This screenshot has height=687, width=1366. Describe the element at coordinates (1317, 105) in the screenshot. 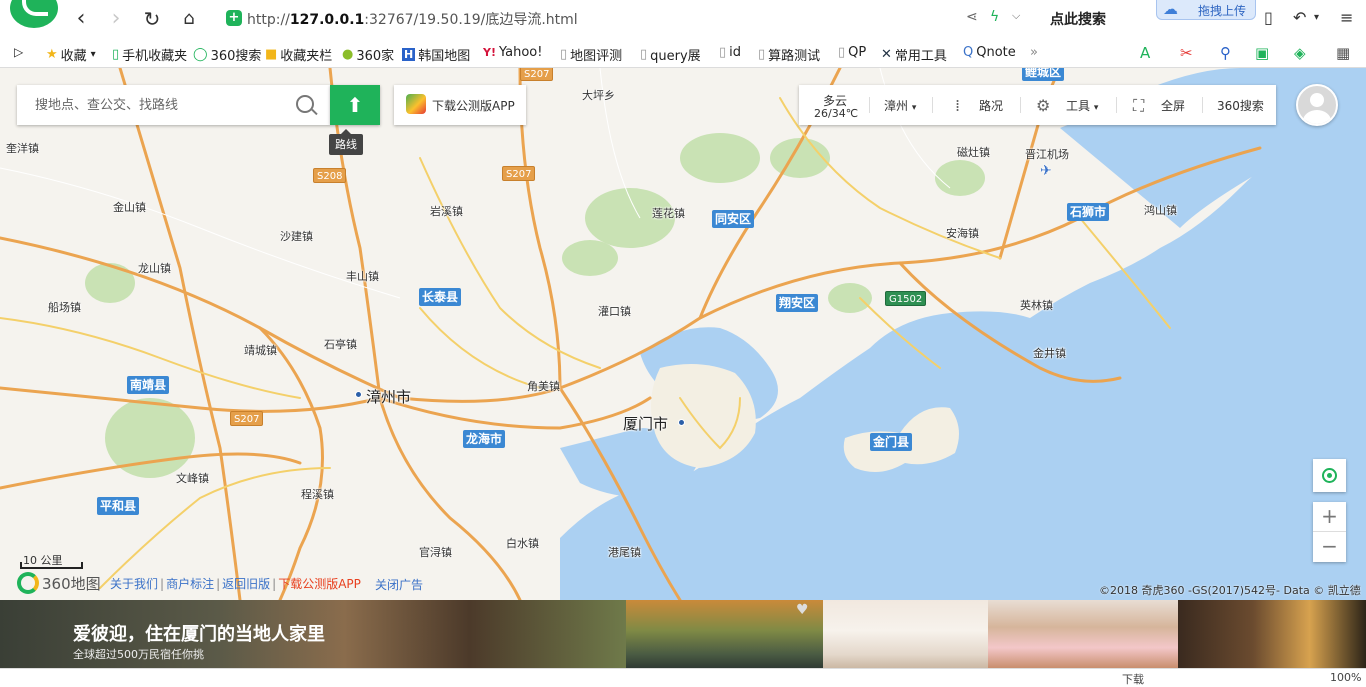

I see `user-avatar` at that location.